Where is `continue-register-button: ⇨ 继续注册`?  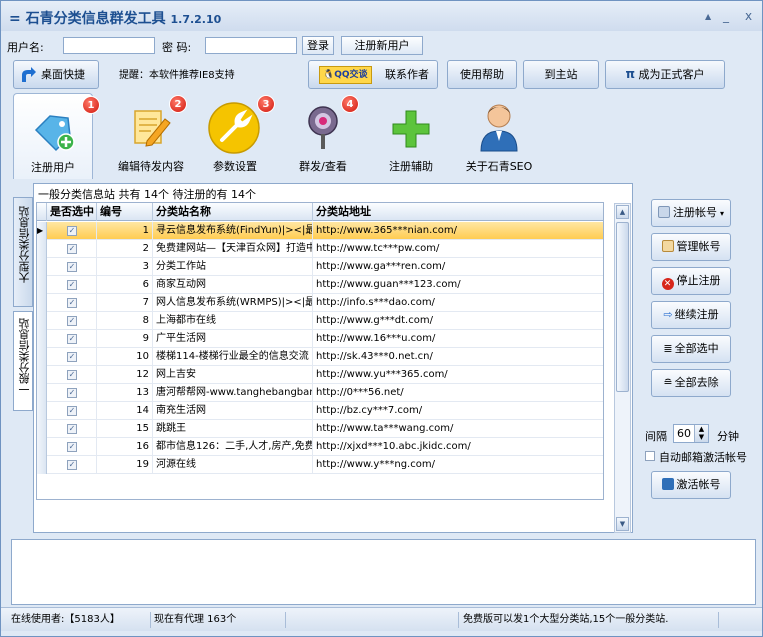 continue-register-button: ⇨ 继续注册 is located at coordinates (691, 315).